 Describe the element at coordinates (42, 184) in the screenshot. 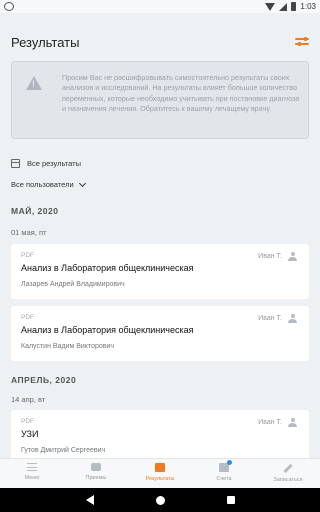

I see `users-filter-label: Все пользователи` at that location.